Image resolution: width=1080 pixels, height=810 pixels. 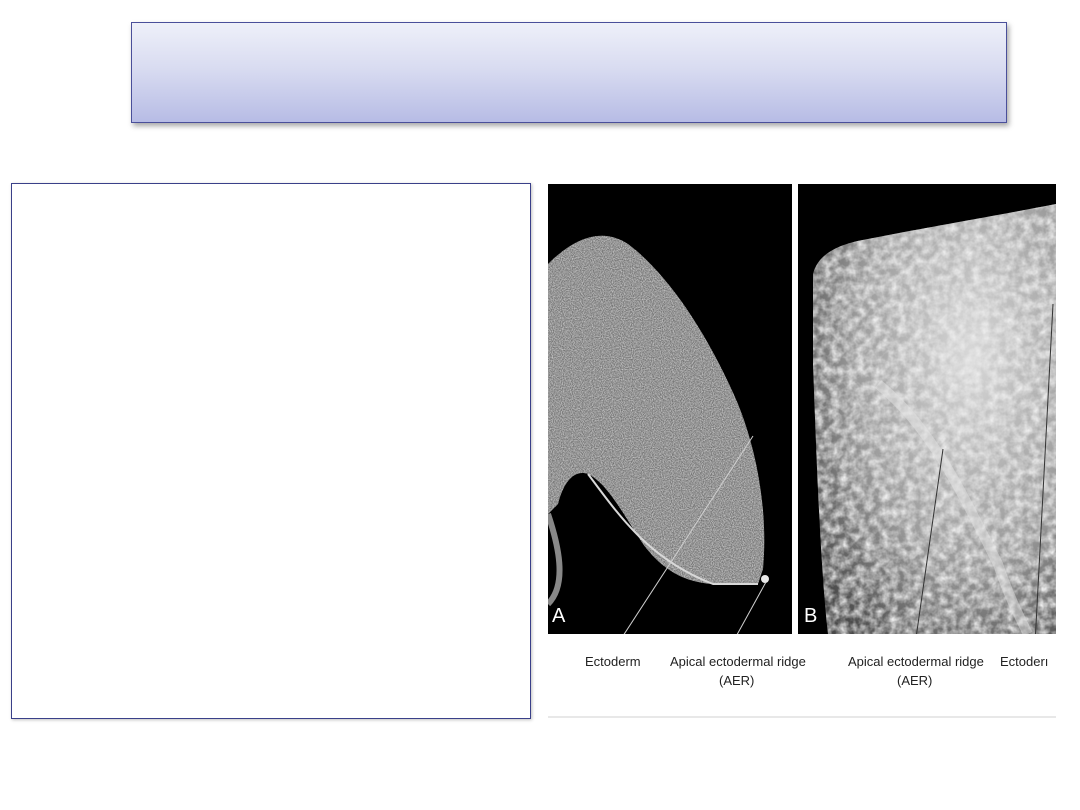 What do you see at coordinates (569, 72) in the screenshot?
I see `slide-title-bar` at bounding box center [569, 72].